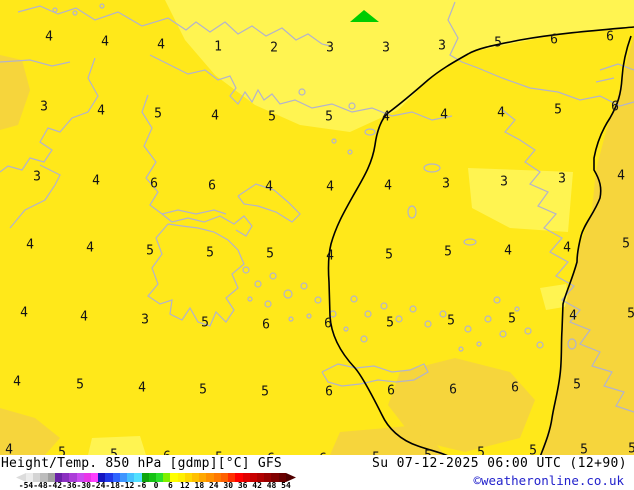  Describe the element at coordinates (242, 485) in the screenshot. I see `colorbar-tick-label: 36` at that location.